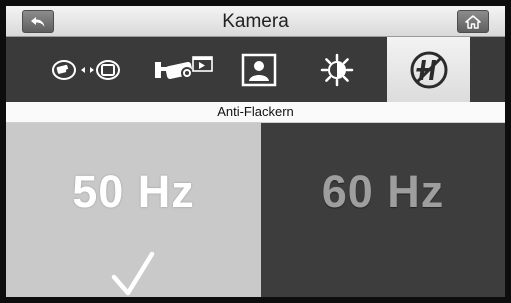 The image size is (511, 303). I want to click on section-label: Anti-Flackern, so click(255, 112).